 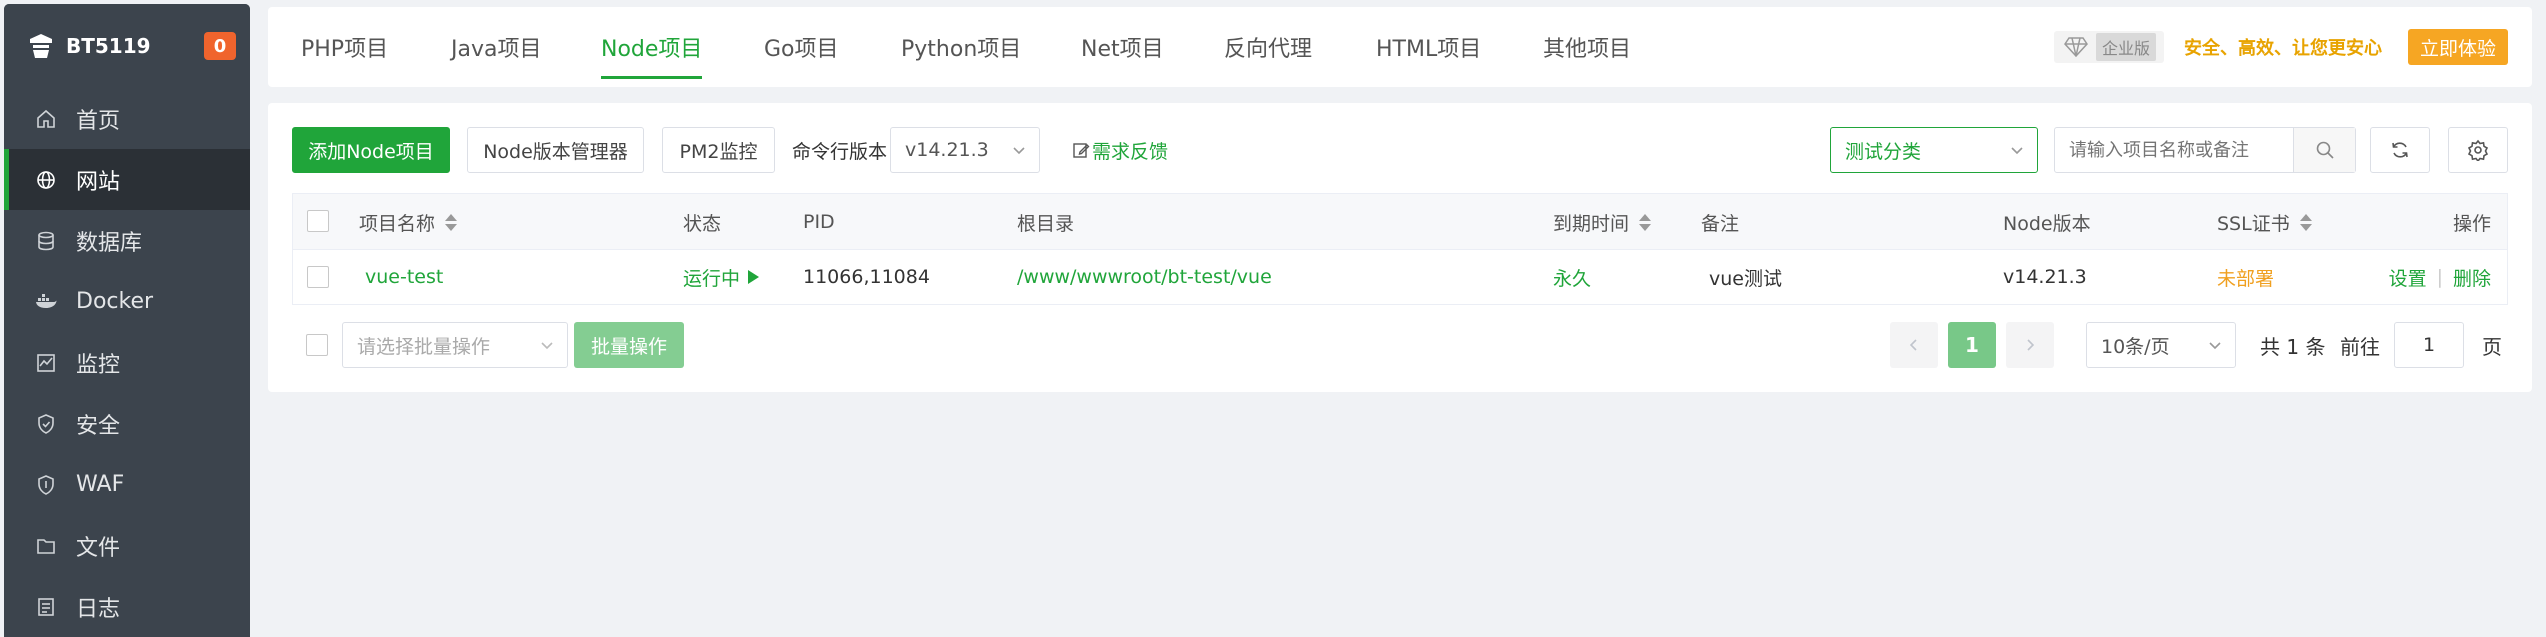 I want to click on monitor-icon, so click(x=46, y=363).